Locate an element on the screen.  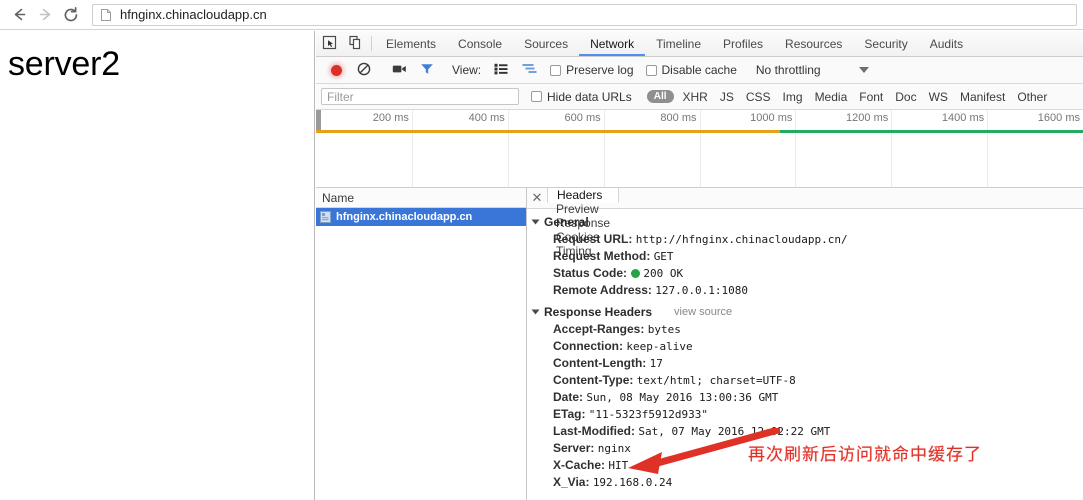
header-value: Sat, 07 May 2016 12:02:22 GMT is located at coordinates (734, 431).